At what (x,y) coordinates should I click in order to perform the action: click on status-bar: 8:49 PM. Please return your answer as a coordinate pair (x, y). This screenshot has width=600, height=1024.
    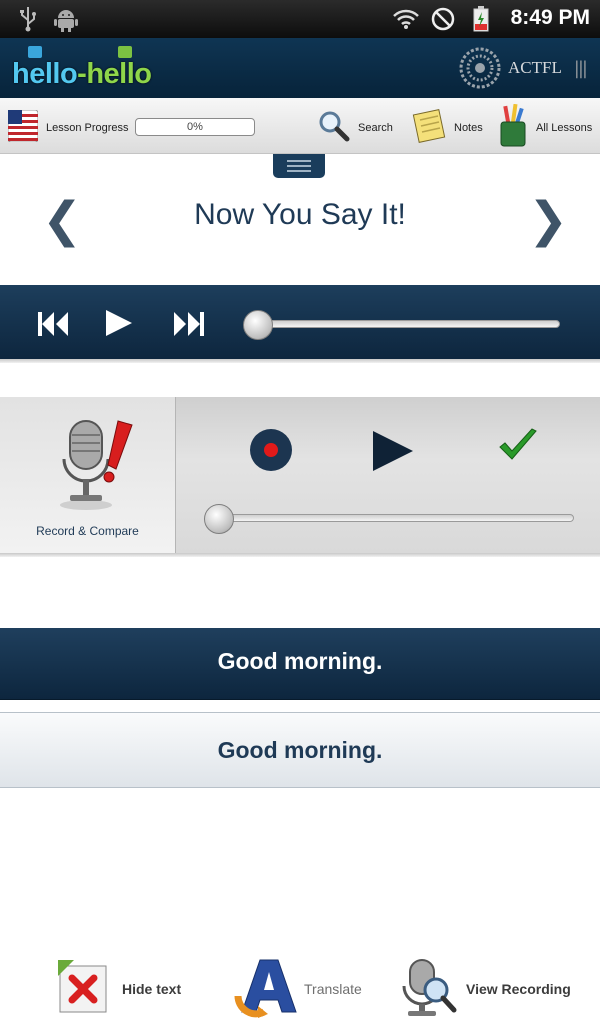
    Looking at the image, I should click on (300, 19).